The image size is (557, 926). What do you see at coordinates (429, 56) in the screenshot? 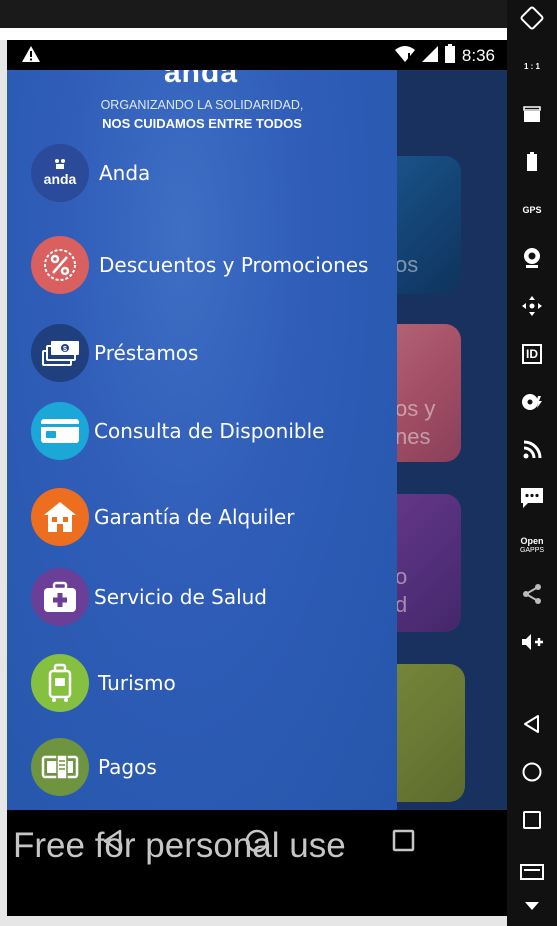
I see `signal-icon` at bounding box center [429, 56].